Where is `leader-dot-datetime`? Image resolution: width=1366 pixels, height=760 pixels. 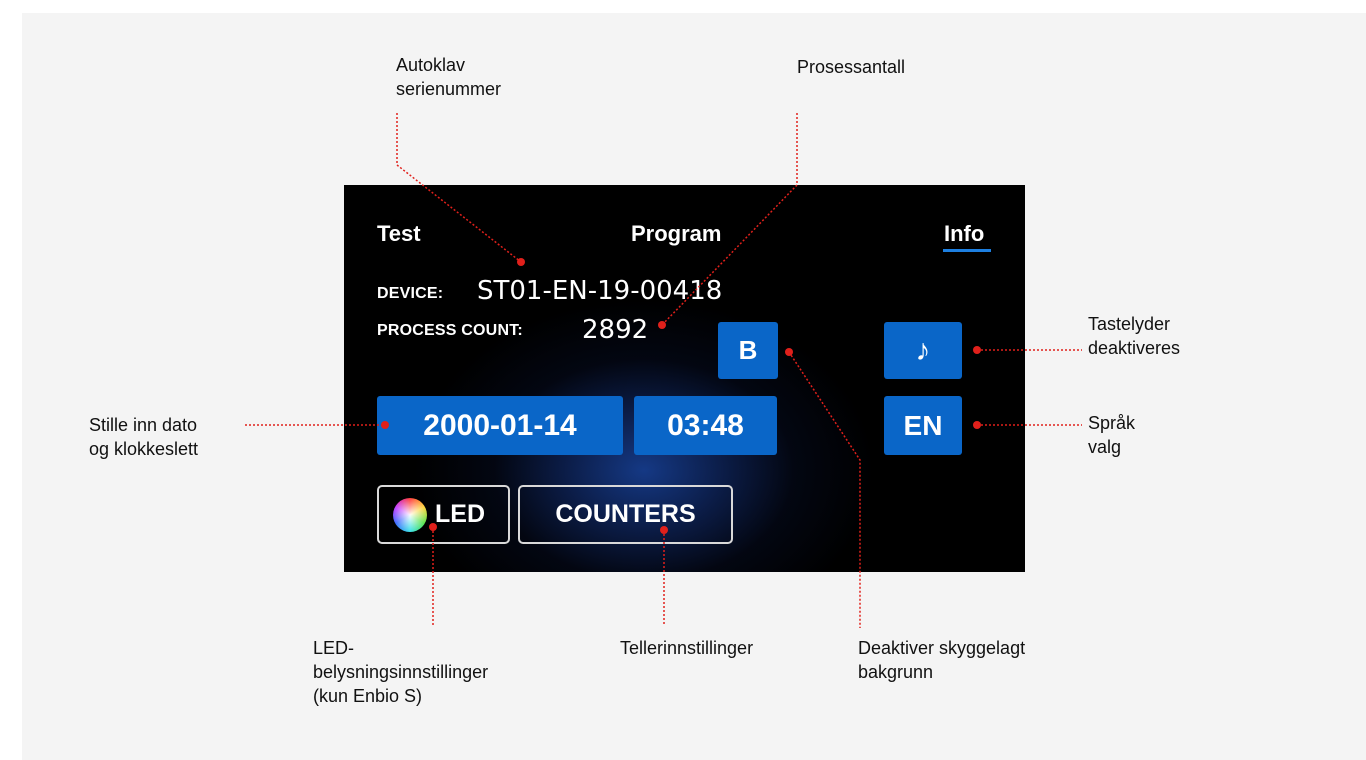 leader-dot-datetime is located at coordinates (385, 425).